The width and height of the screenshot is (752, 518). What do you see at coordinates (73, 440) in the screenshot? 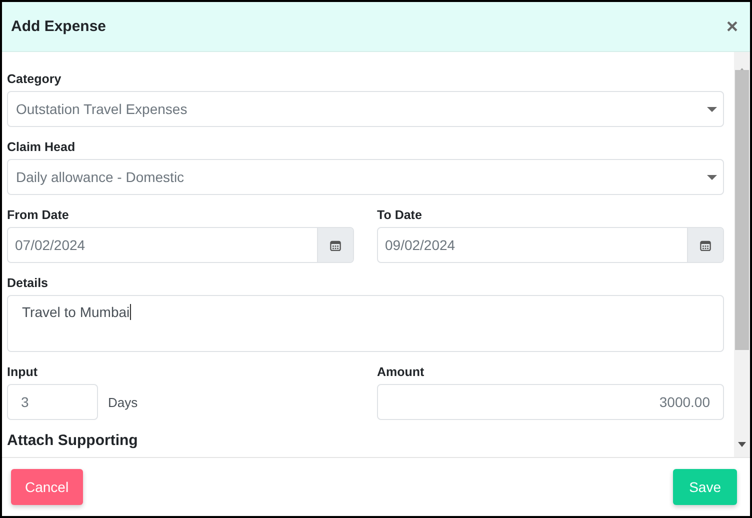
I see `section-heading: Attach Supporting` at bounding box center [73, 440].